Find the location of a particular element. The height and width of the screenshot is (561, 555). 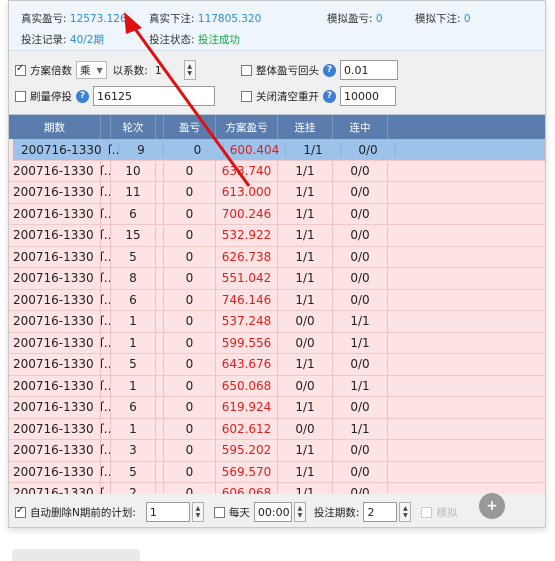

table-row: 200716-1330ſ..20606.0681/10/0 is located at coordinates (277, 488).